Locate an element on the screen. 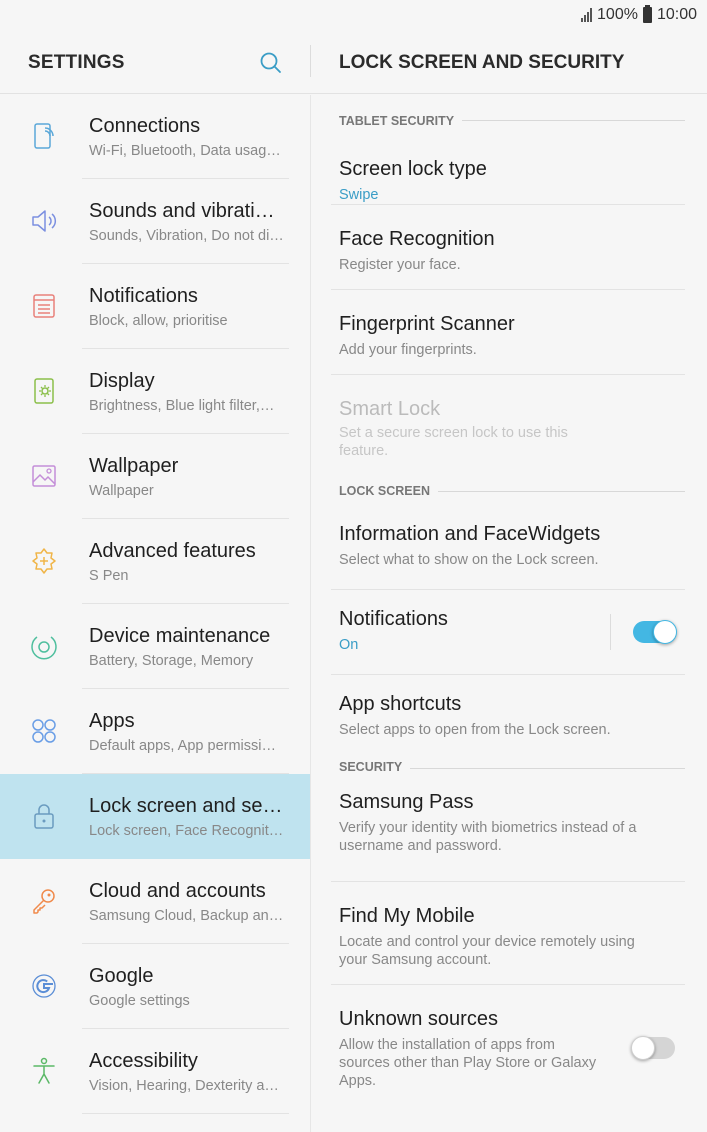 This screenshot has width=707, height=1132. toggle-divider is located at coordinates (610, 632).